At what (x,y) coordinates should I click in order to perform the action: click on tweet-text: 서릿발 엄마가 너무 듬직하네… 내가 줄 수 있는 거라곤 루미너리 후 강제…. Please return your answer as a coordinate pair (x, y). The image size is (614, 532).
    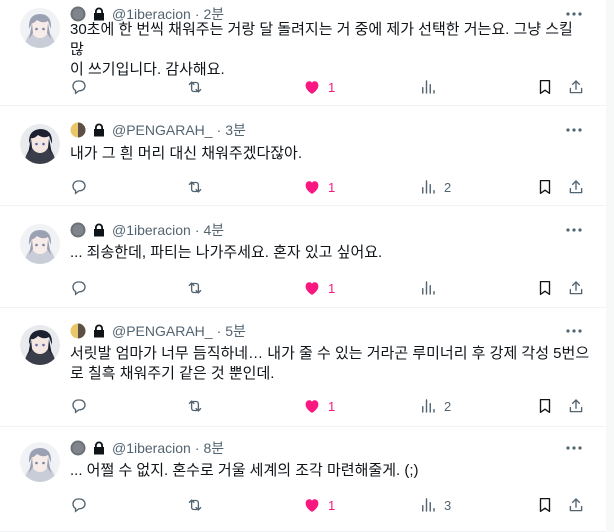
    Looking at the image, I should click on (330, 363).